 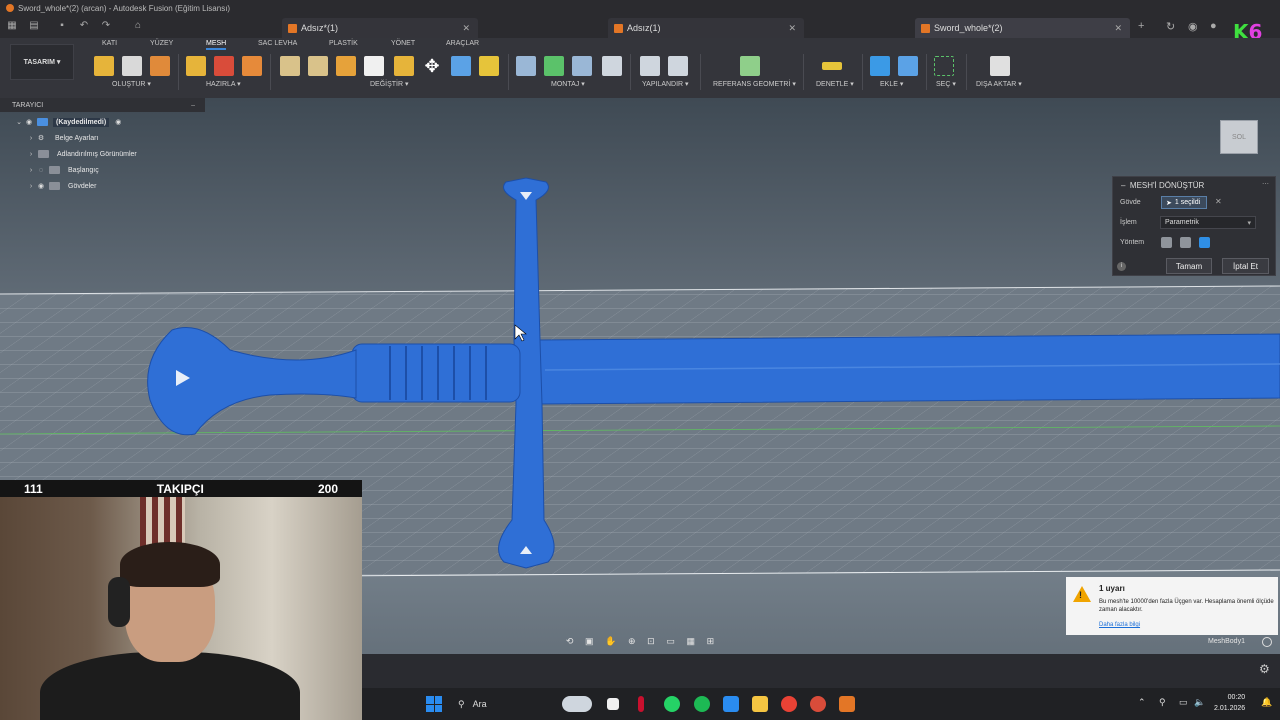 What do you see at coordinates (1142, 702) in the screenshot?
I see `chevron-up-icon: ⌃` at bounding box center [1142, 702].